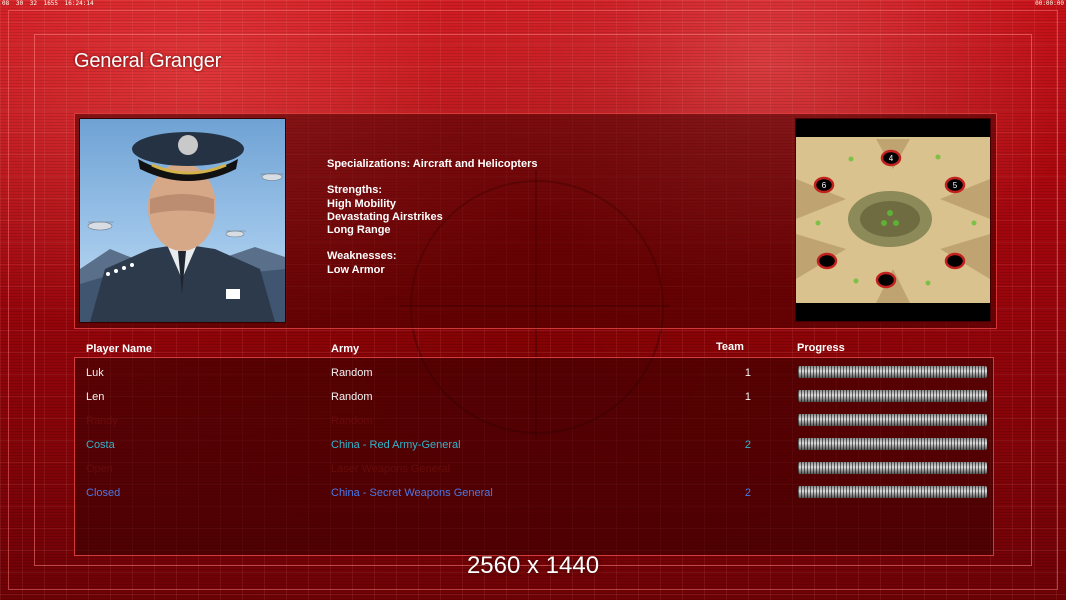  Describe the element at coordinates (385, 216) in the screenshot. I see `strength-item: Devastating Airstrikes` at that location.